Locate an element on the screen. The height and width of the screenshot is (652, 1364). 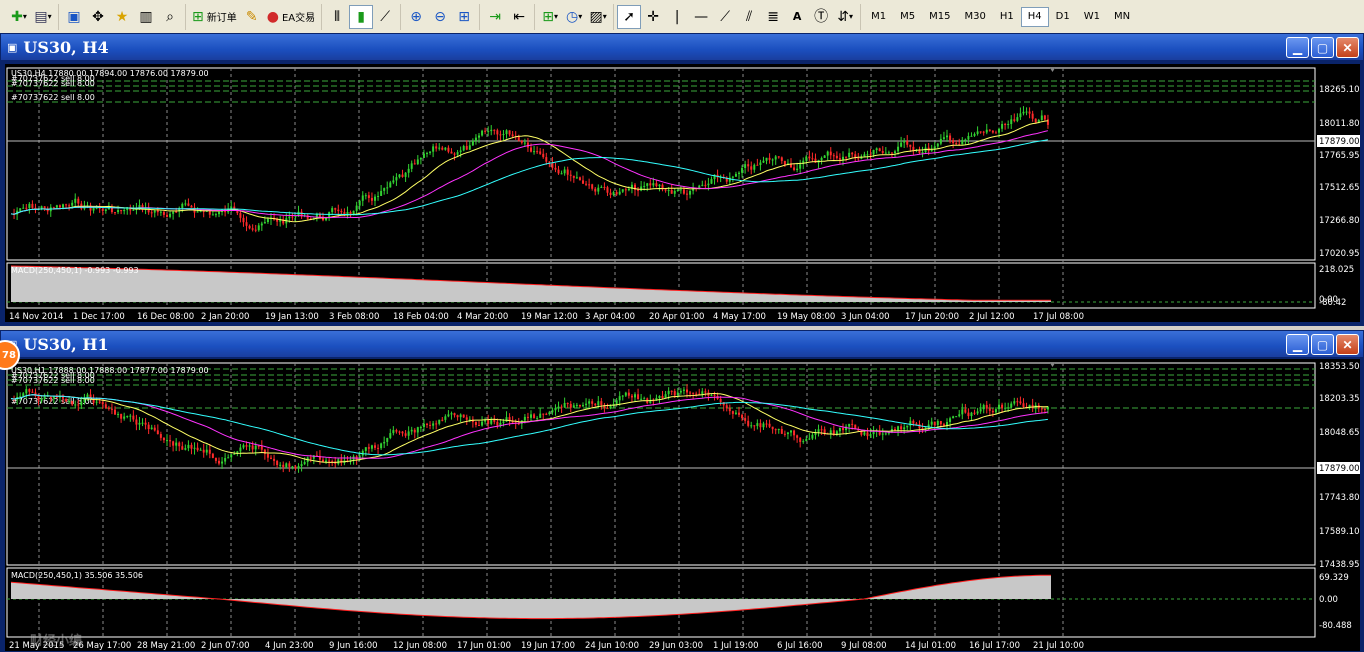
timeframe-m1: M1 is located at coordinates (878, 17).